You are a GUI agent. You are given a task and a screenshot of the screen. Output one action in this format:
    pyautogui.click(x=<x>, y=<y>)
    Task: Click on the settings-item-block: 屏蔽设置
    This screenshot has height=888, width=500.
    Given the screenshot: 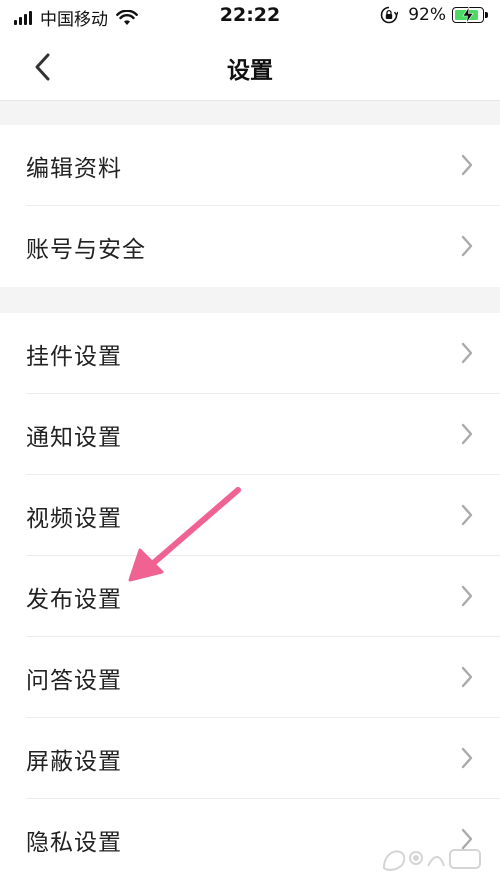 What is the action you would take?
    pyautogui.click(x=250, y=758)
    